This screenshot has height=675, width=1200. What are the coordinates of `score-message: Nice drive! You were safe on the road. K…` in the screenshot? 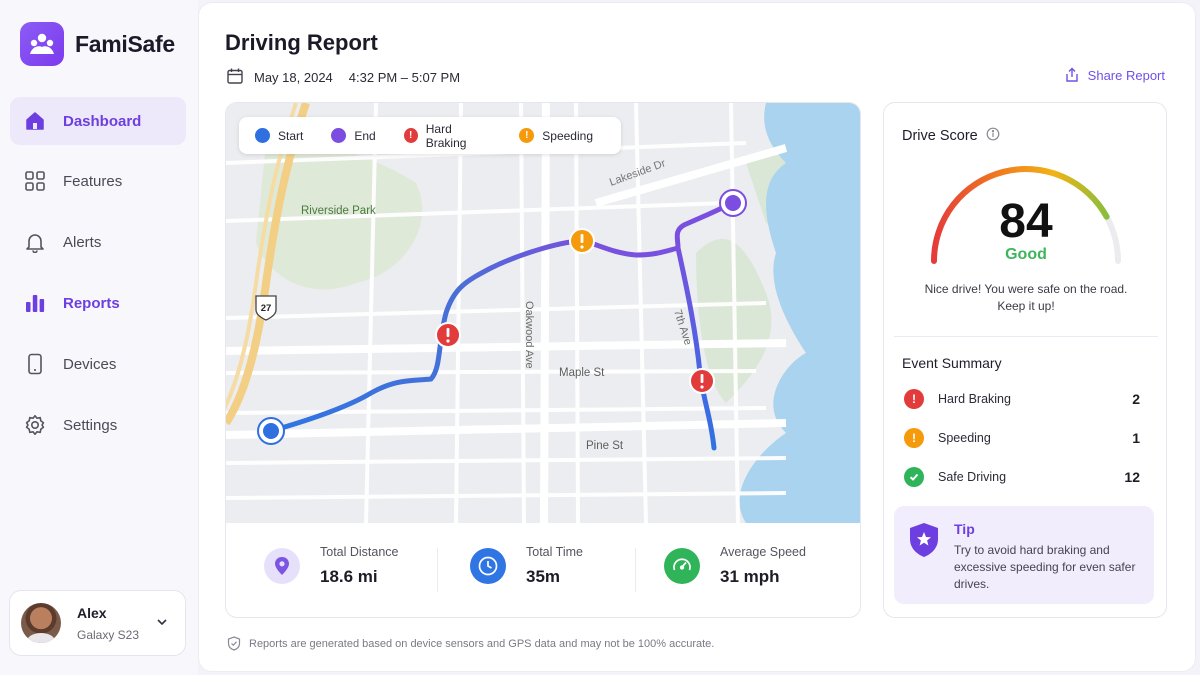 It's located at (1026, 297).